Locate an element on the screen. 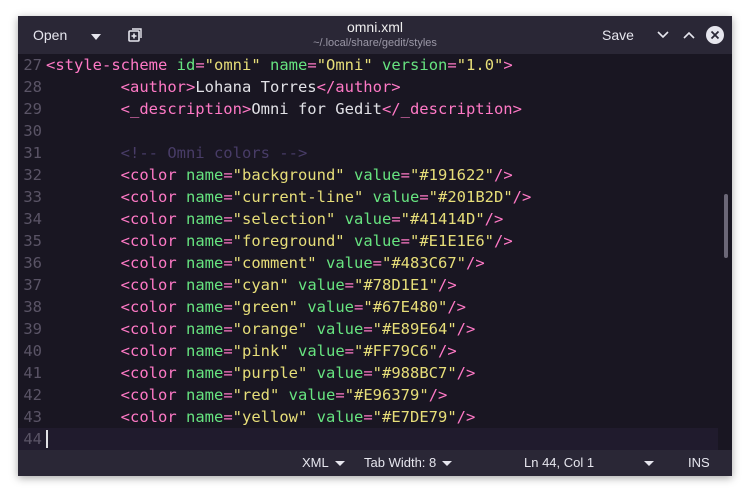 The height and width of the screenshot is (496, 750). code-token-attr: name is located at coordinates (204, 285).